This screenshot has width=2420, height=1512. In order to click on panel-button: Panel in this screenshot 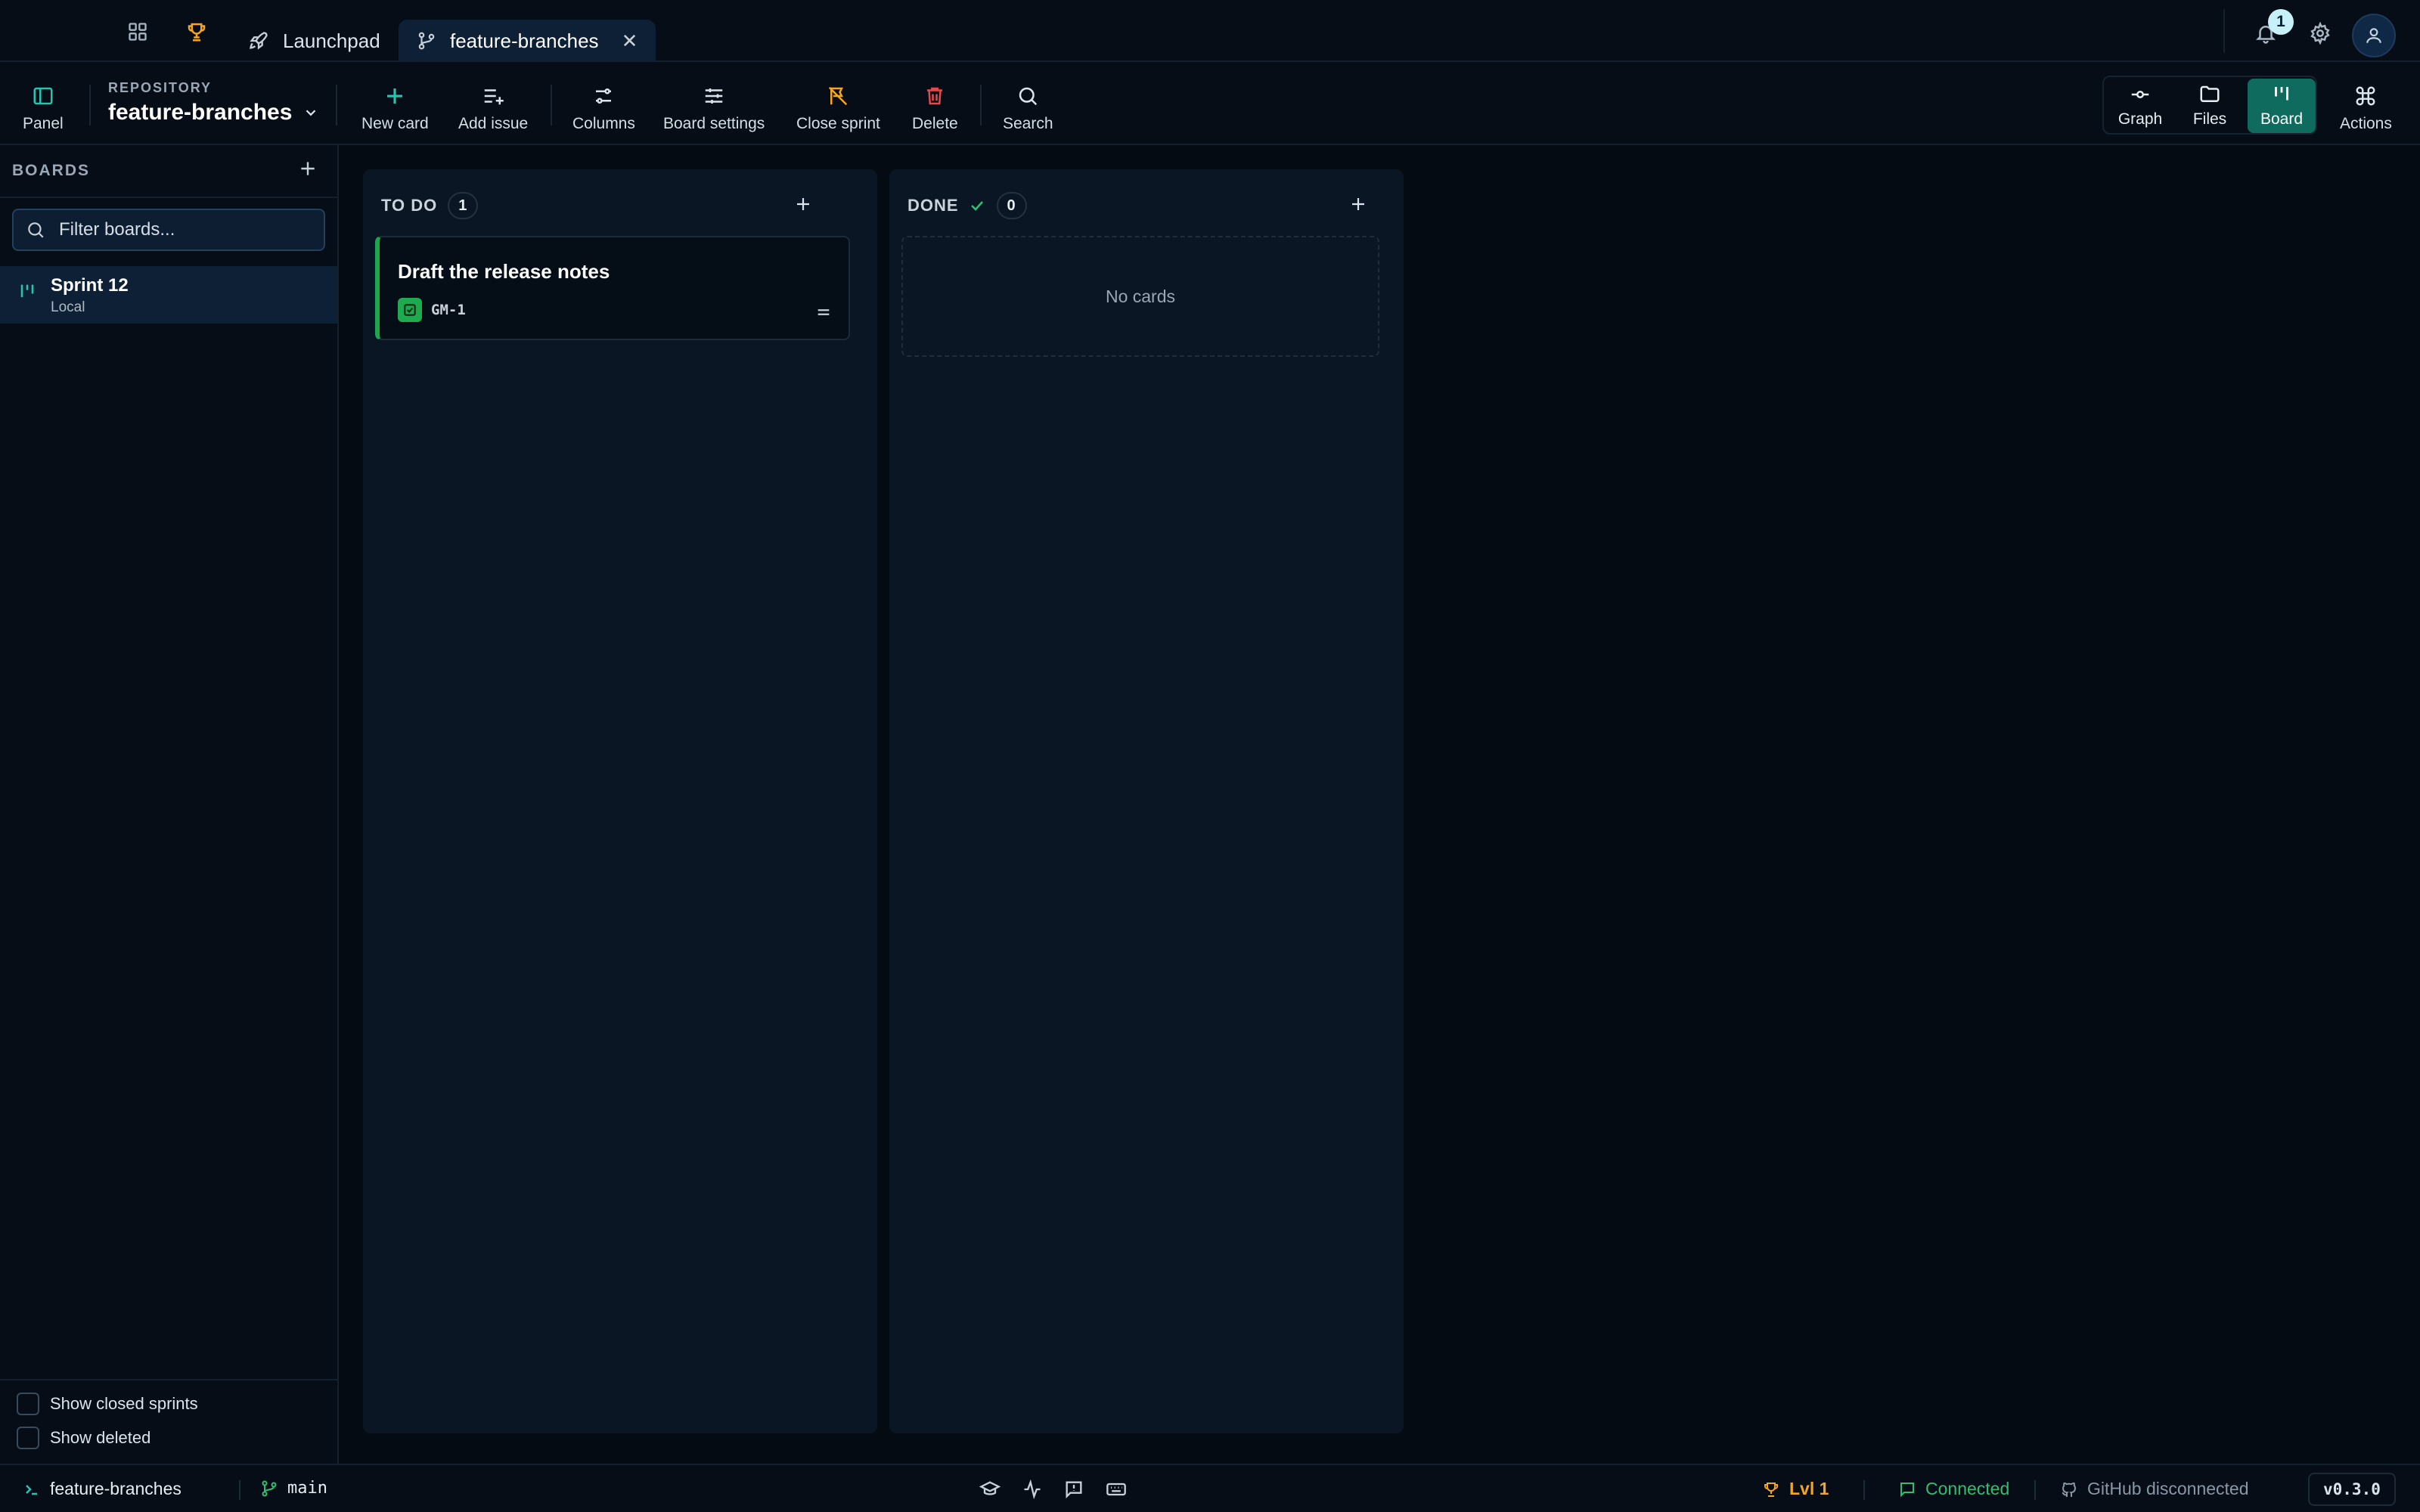, I will do `click(43, 105)`.